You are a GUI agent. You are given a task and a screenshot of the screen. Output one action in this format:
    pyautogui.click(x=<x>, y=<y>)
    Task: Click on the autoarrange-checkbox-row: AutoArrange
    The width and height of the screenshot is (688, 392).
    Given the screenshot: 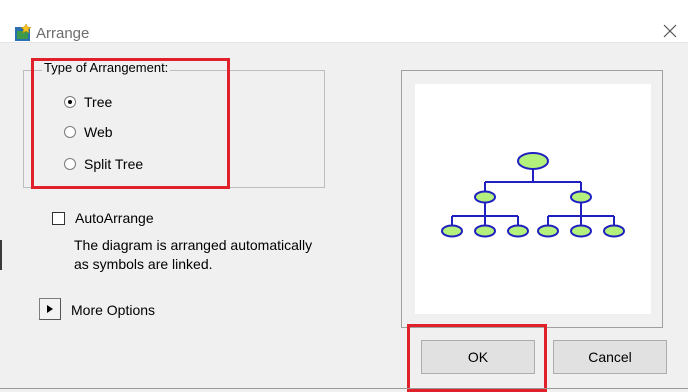 What is the action you would take?
    pyautogui.click(x=103, y=218)
    